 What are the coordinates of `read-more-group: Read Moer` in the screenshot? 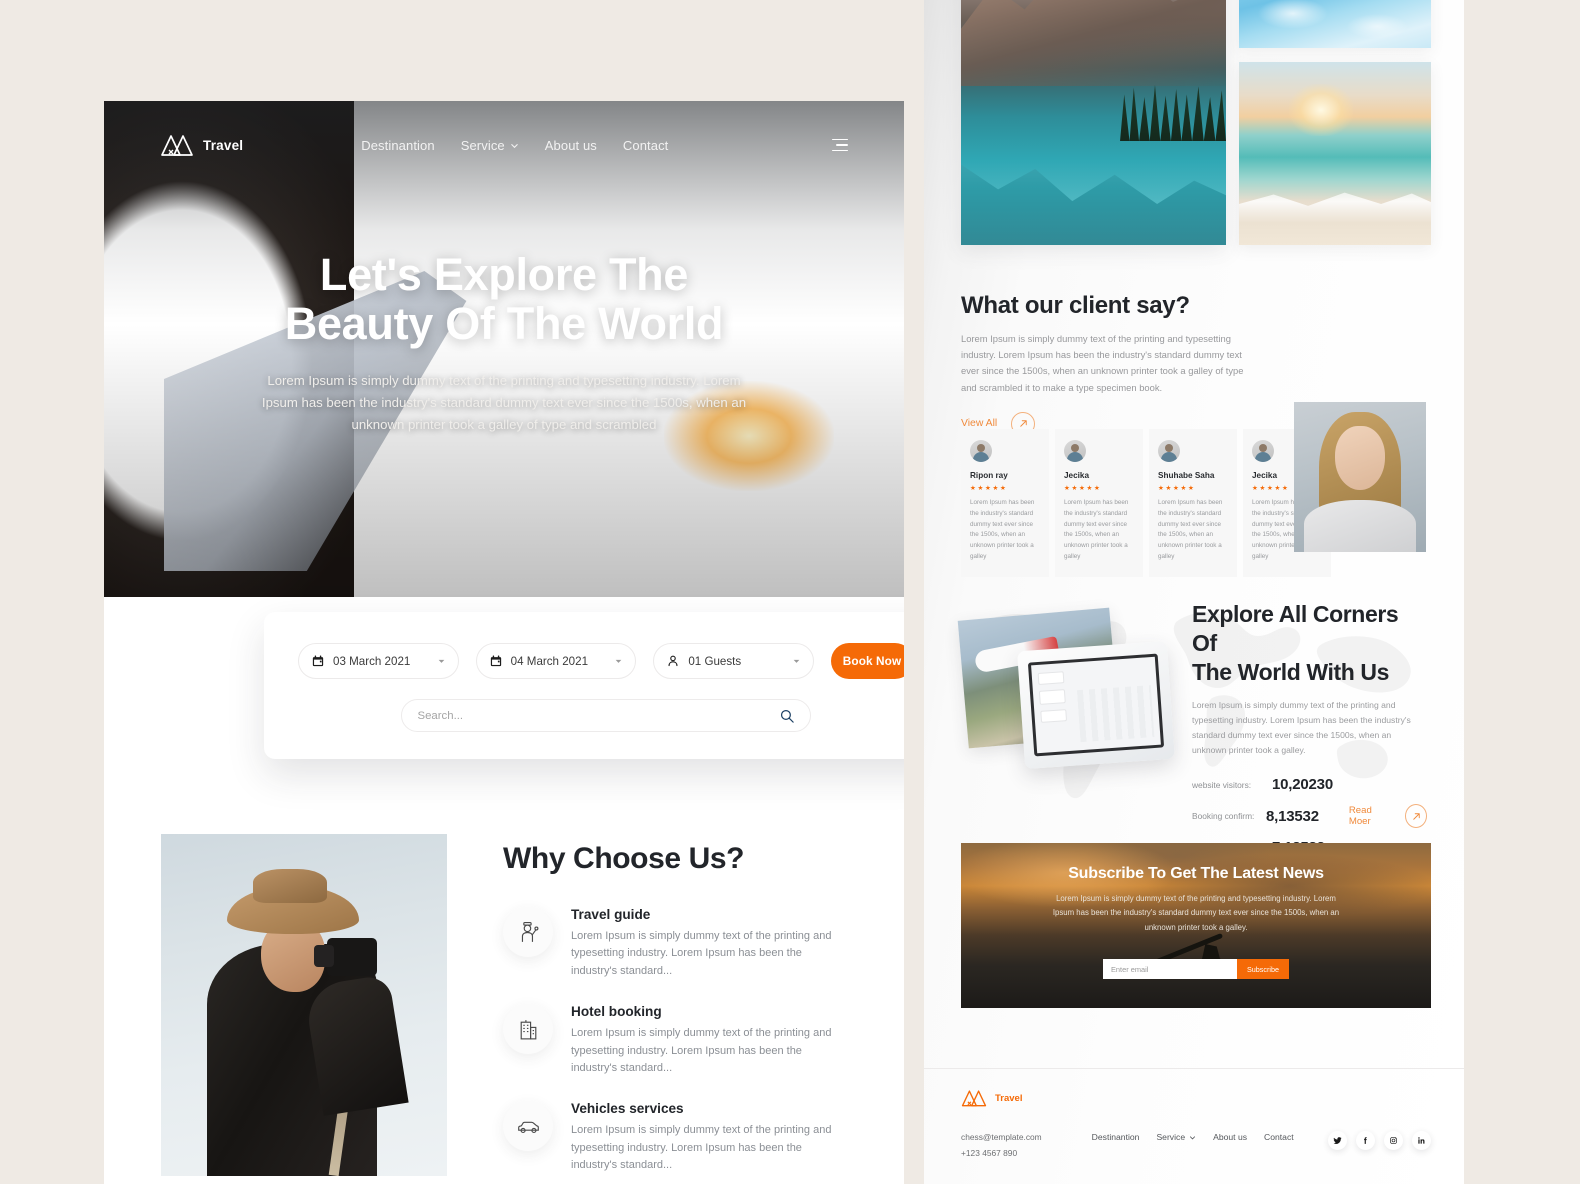 It's located at (1388, 816).